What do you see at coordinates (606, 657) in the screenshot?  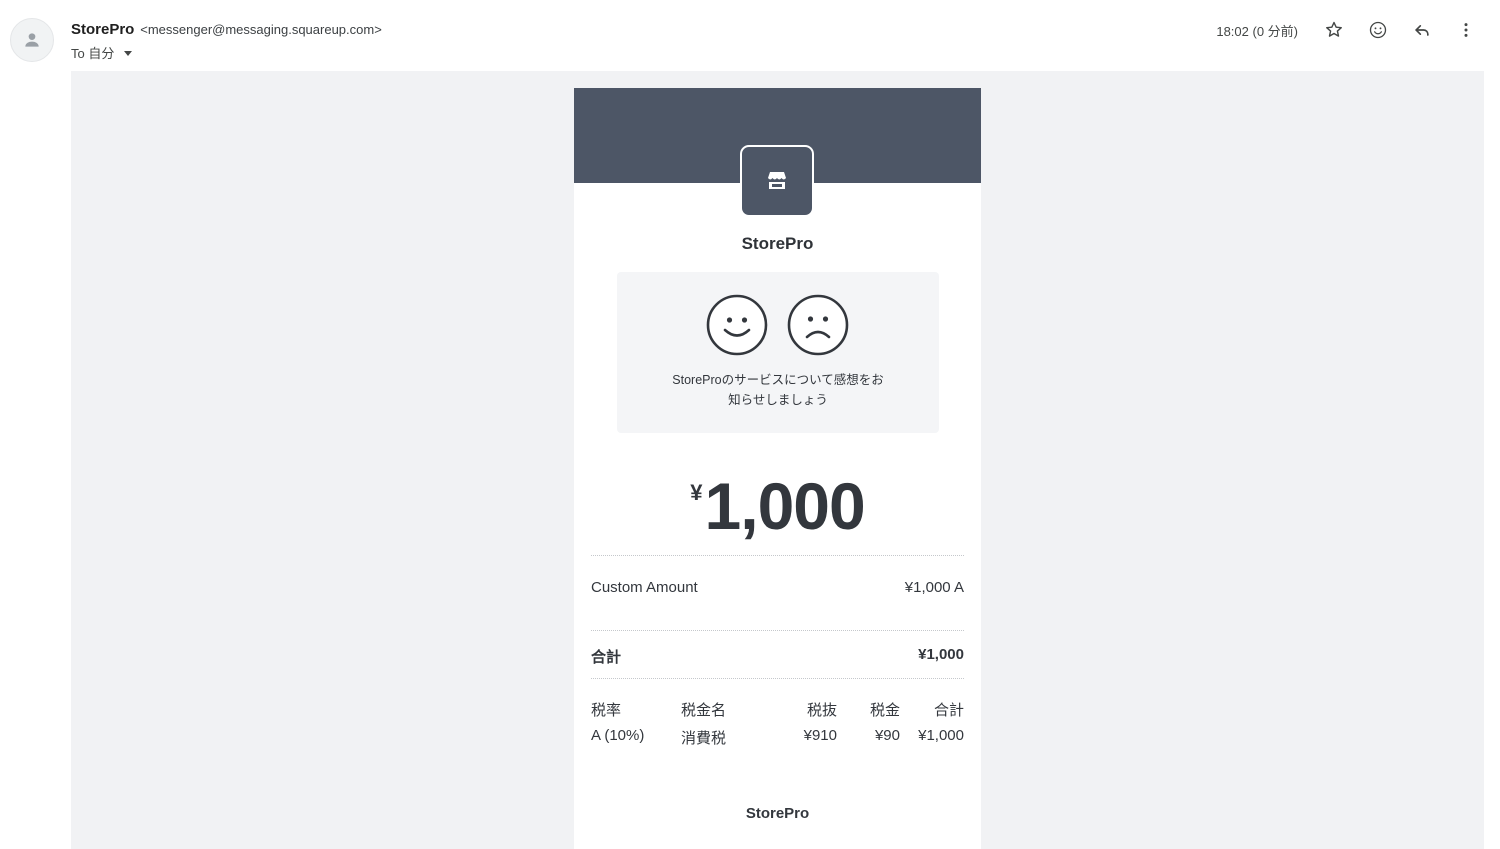 I see `total-label: 合計` at bounding box center [606, 657].